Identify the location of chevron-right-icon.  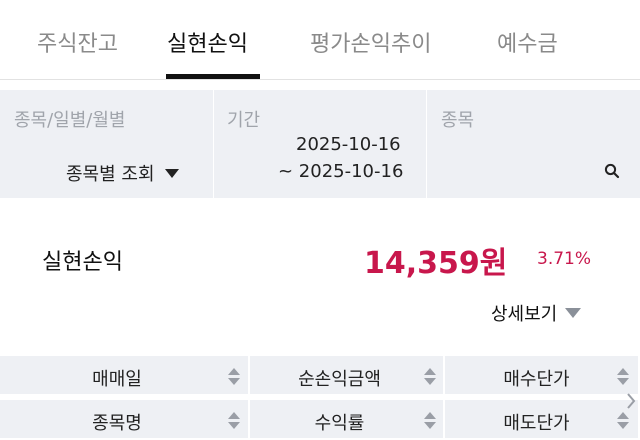
(631, 401).